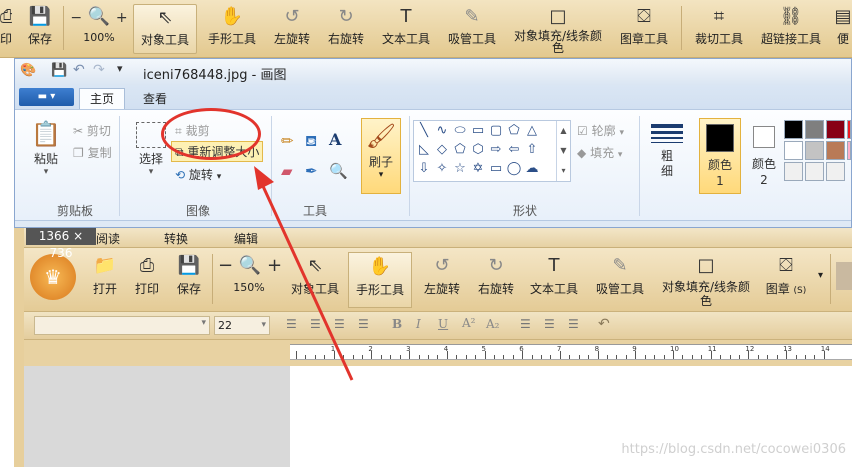  I want to click on superscript-icon: A², so click(468, 323).